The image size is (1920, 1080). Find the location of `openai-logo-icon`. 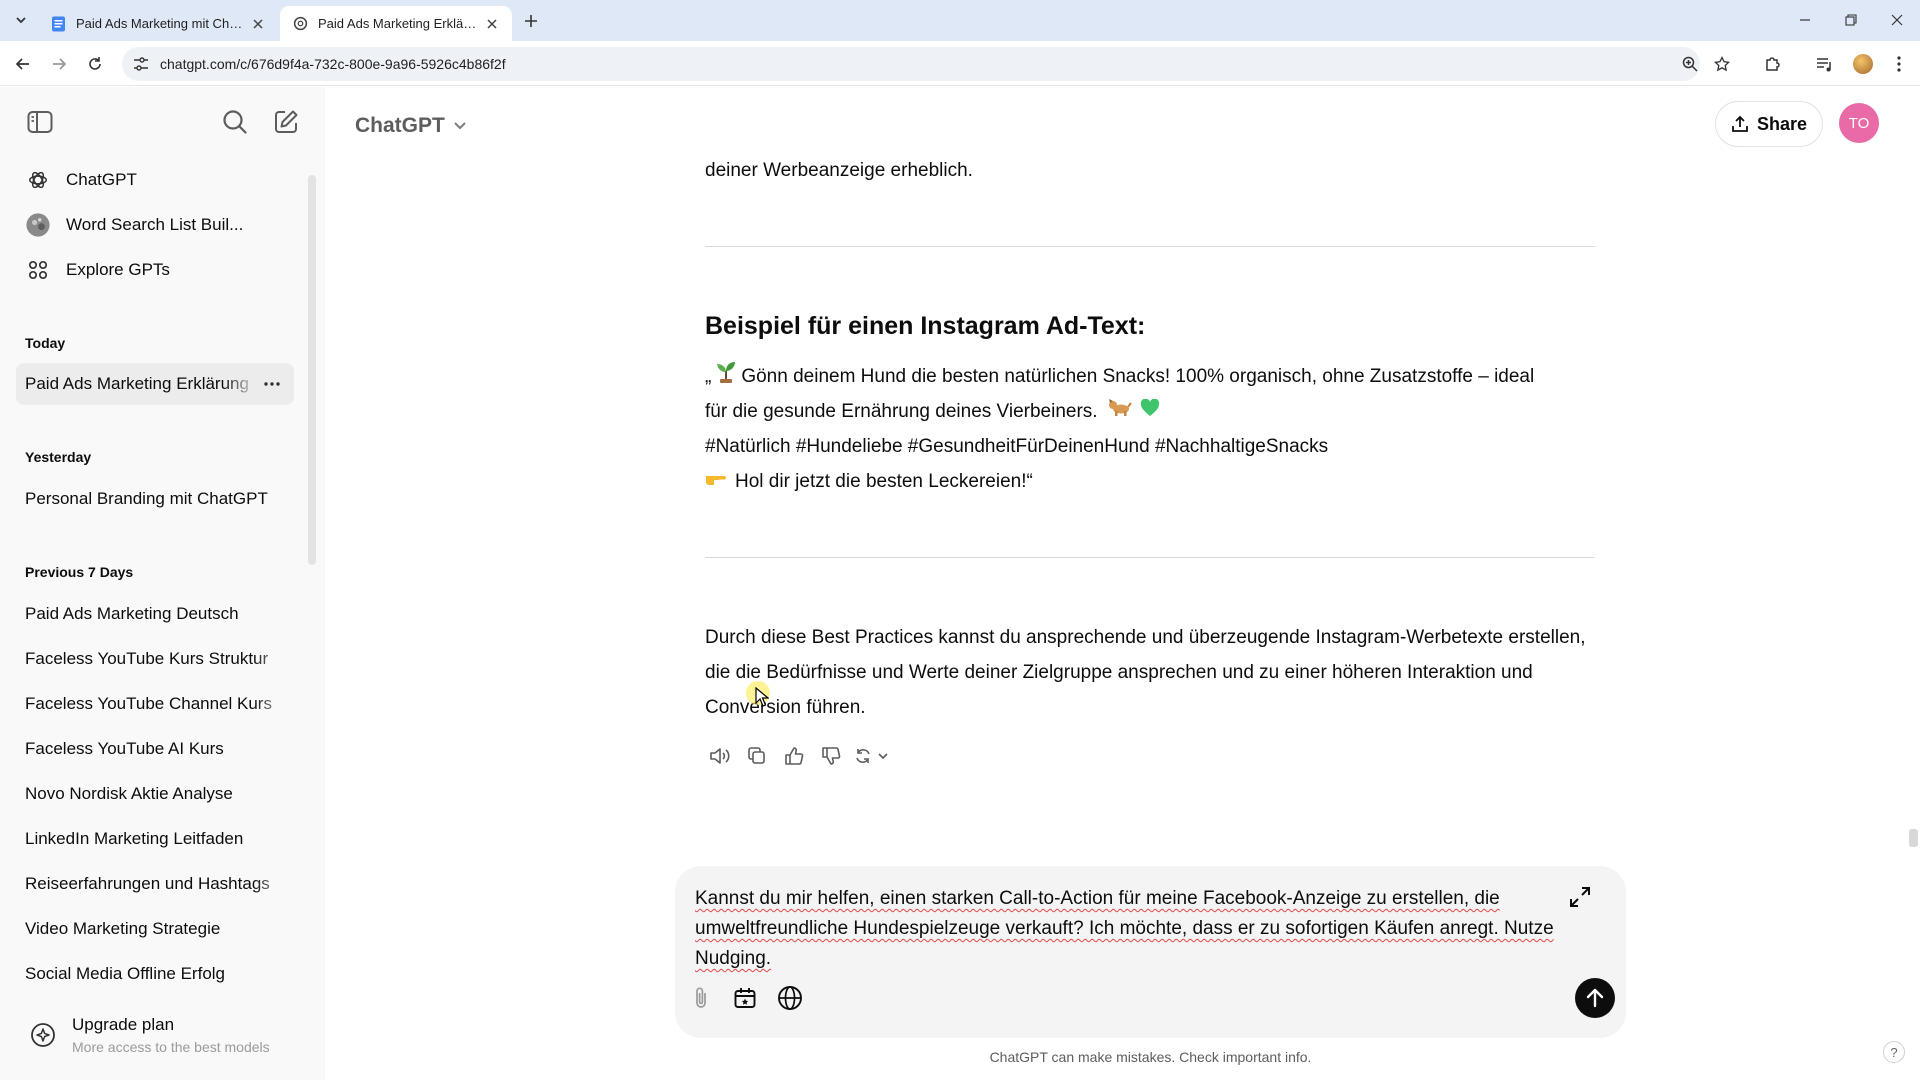

openai-logo-icon is located at coordinates (38, 180).